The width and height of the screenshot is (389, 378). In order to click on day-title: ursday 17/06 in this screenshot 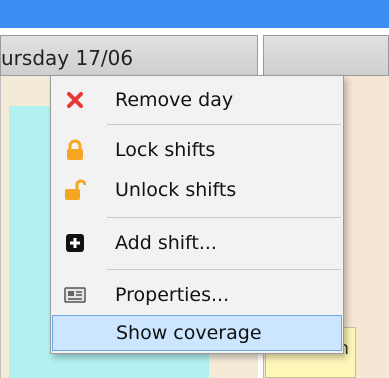, I will do `click(67, 58)`.